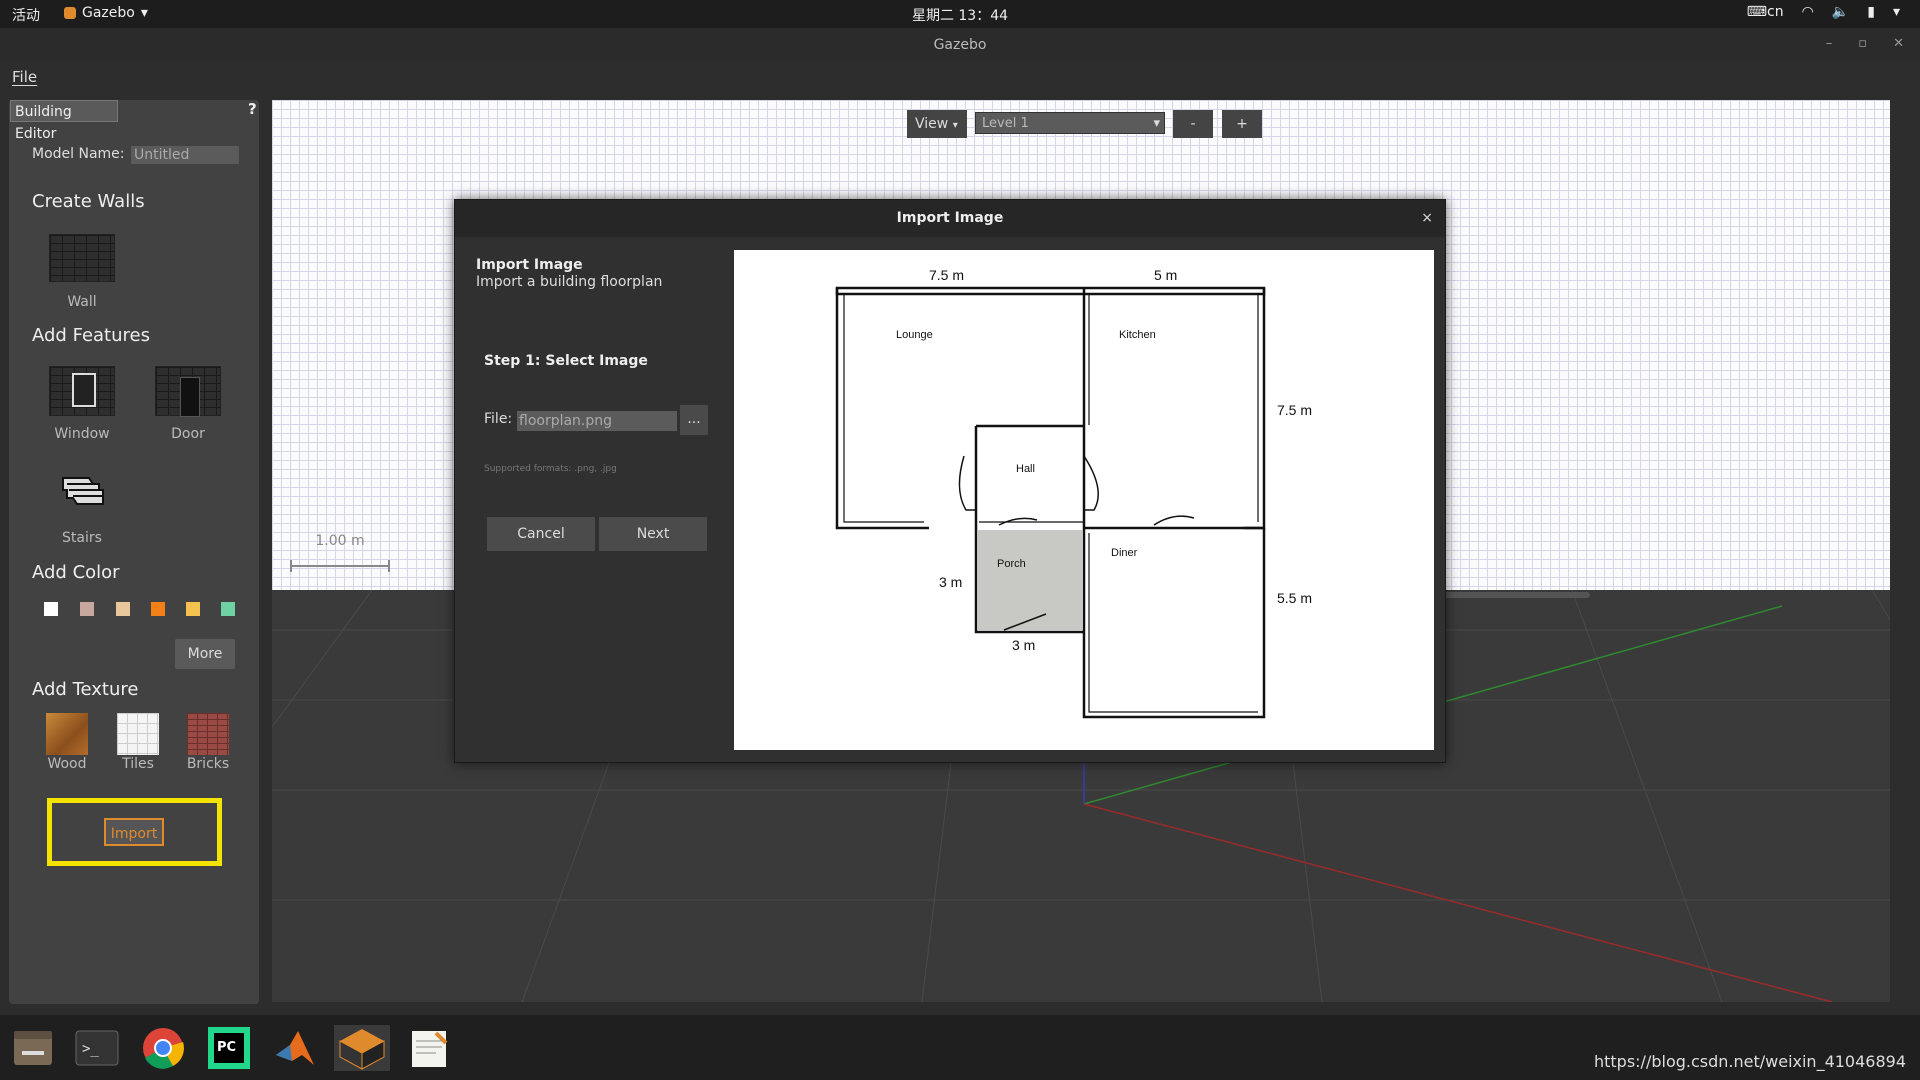  Describe the element at coordinates (566, 361) in the screenshot. I see `step-title: Step 1: Select Image` at that location.